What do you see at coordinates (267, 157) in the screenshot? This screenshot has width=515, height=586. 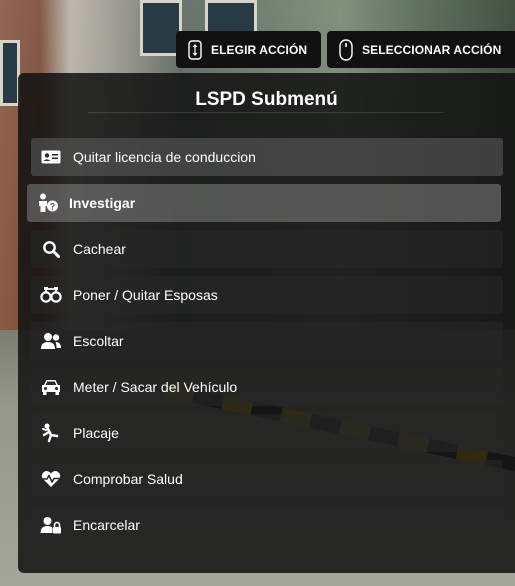 I see `menu-item-quitar-licencia: Quitar licencia de conduccion` at bounding box center [267, 157].